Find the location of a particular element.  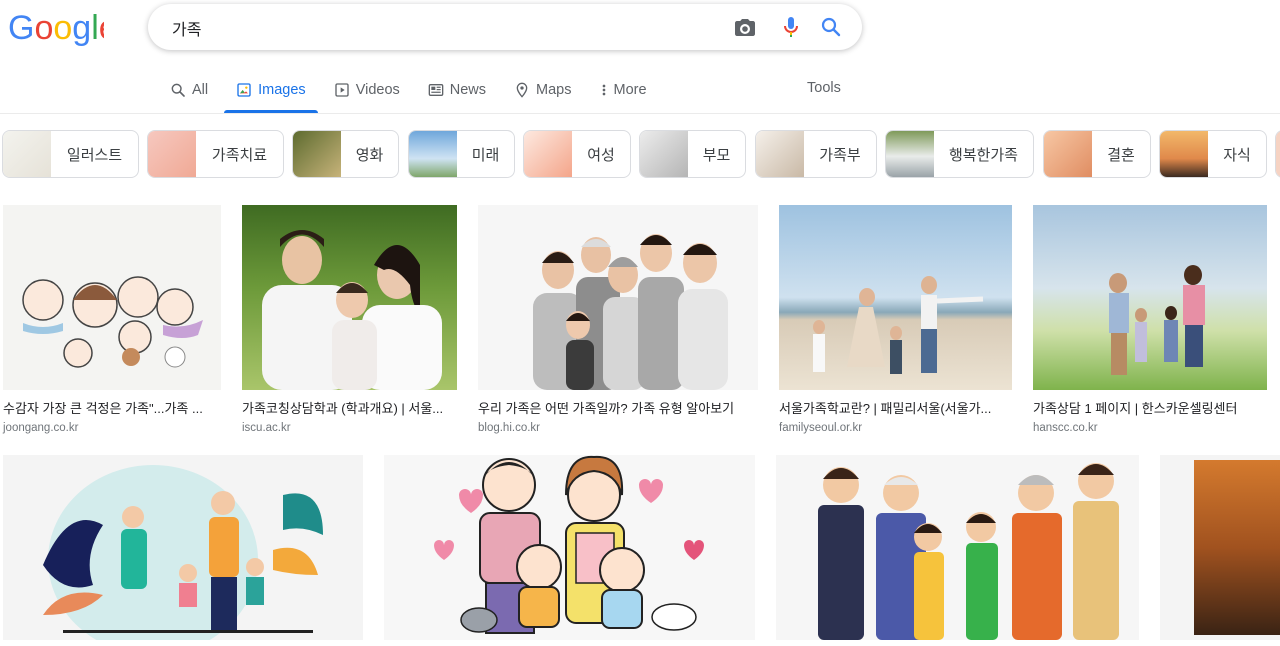

tab-images: Images is located at coordinates (271, 92).